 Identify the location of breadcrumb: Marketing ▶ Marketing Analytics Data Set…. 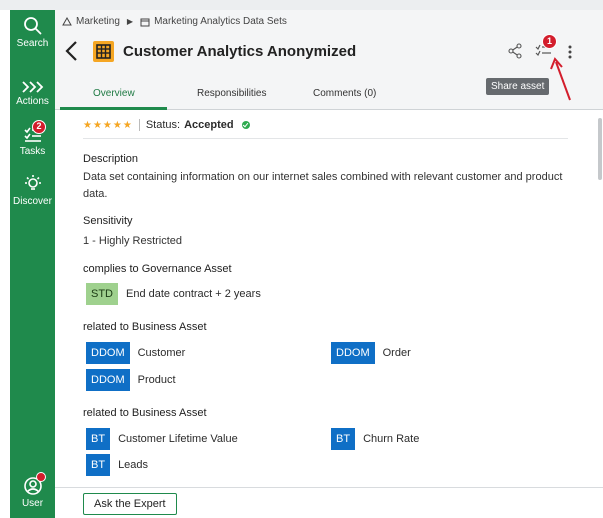
(174, 21).